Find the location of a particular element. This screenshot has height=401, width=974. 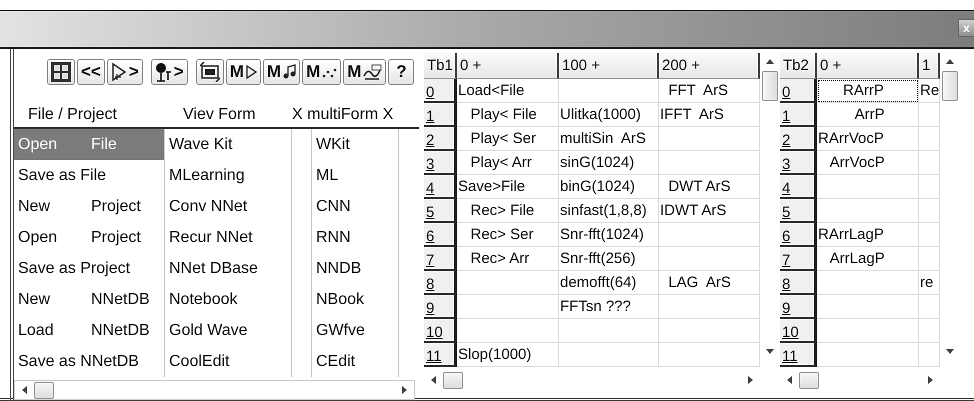

toolbar-button: ? is located at coordinates (401, 72).